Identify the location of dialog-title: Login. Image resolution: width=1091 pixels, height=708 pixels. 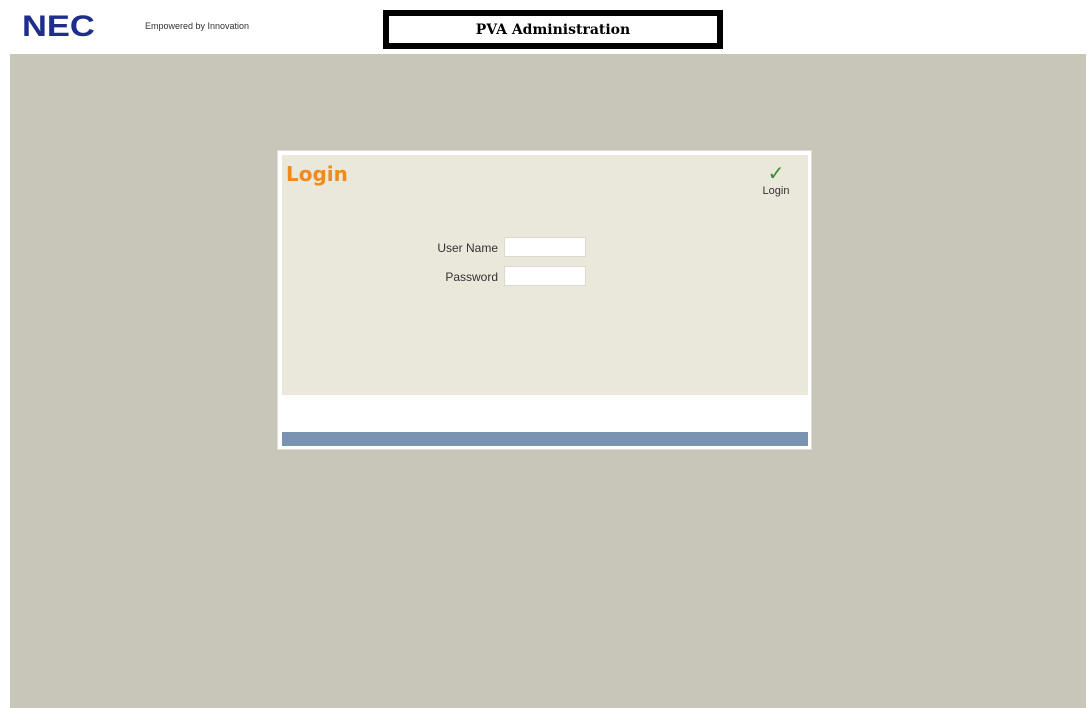
(317, 174).